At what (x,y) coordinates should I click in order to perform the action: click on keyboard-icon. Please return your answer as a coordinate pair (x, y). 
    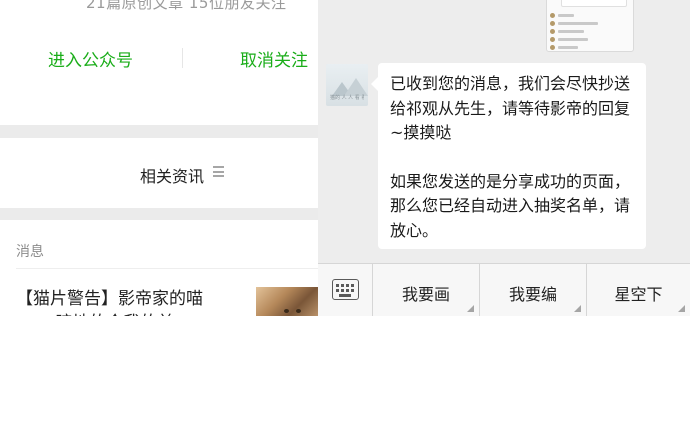
    Looking at the image, I should click on (345, 289).